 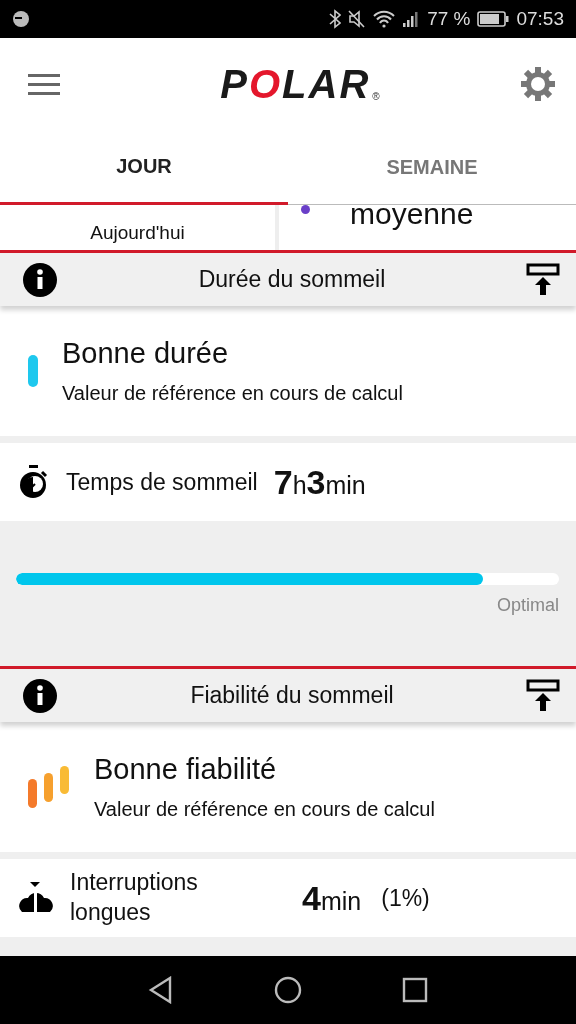 I want to click on section-title: Fiabilité du sommeil, so click(x=292, y=695).